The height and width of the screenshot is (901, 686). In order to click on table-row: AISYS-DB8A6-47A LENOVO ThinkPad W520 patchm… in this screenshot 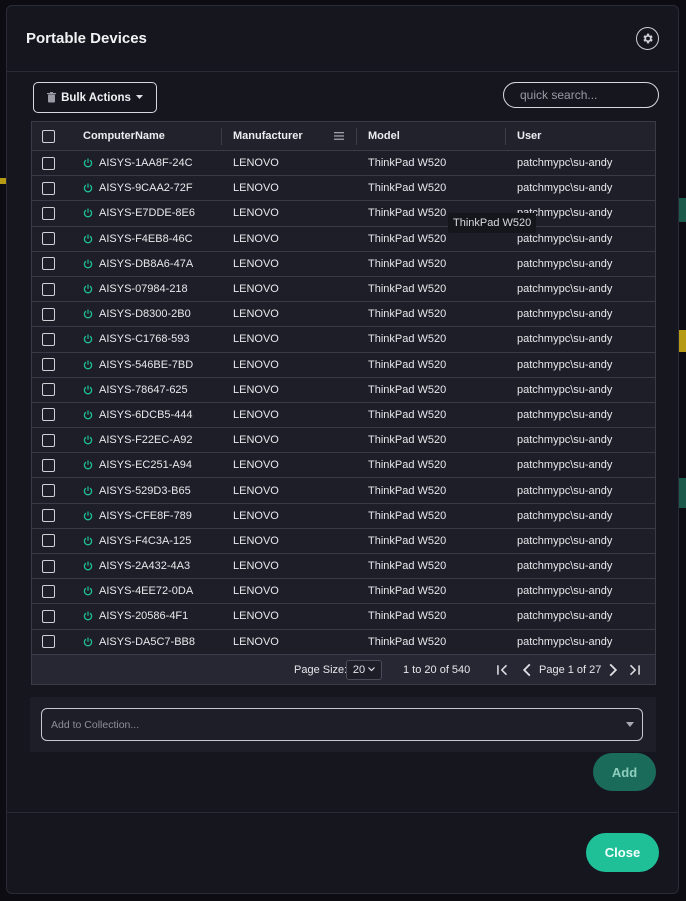, I will do `click(343, 264)`.